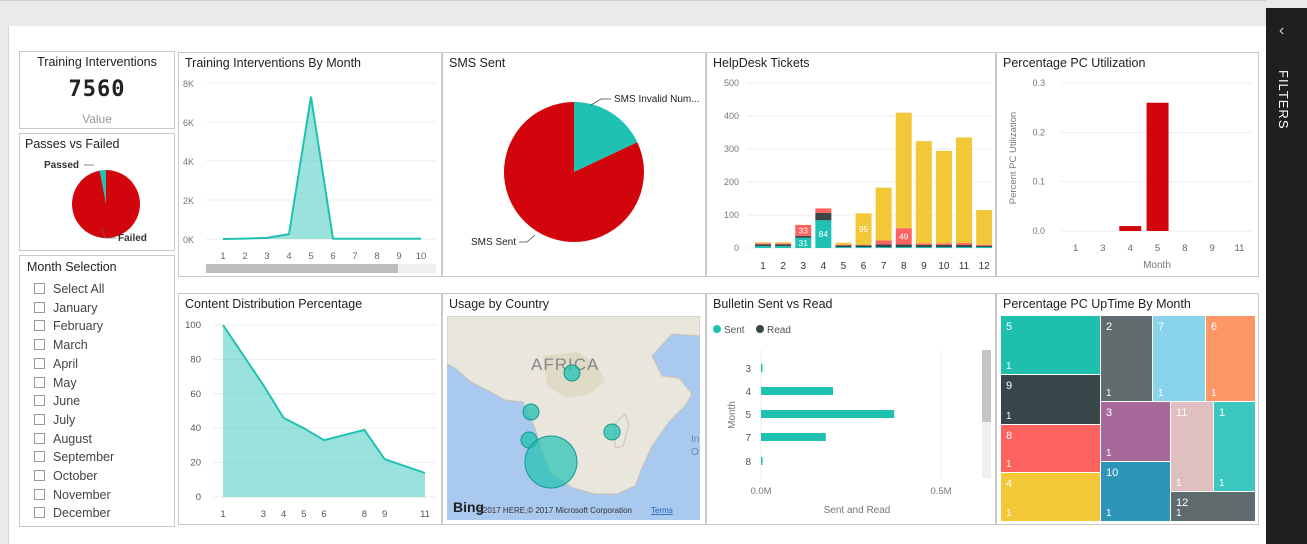 The height and width of the screenshot is (544, 1307). What do you see at coordinates (55, 383) in the screenshot?
I see `slicer-item: May` at bounding box center [55, 383].